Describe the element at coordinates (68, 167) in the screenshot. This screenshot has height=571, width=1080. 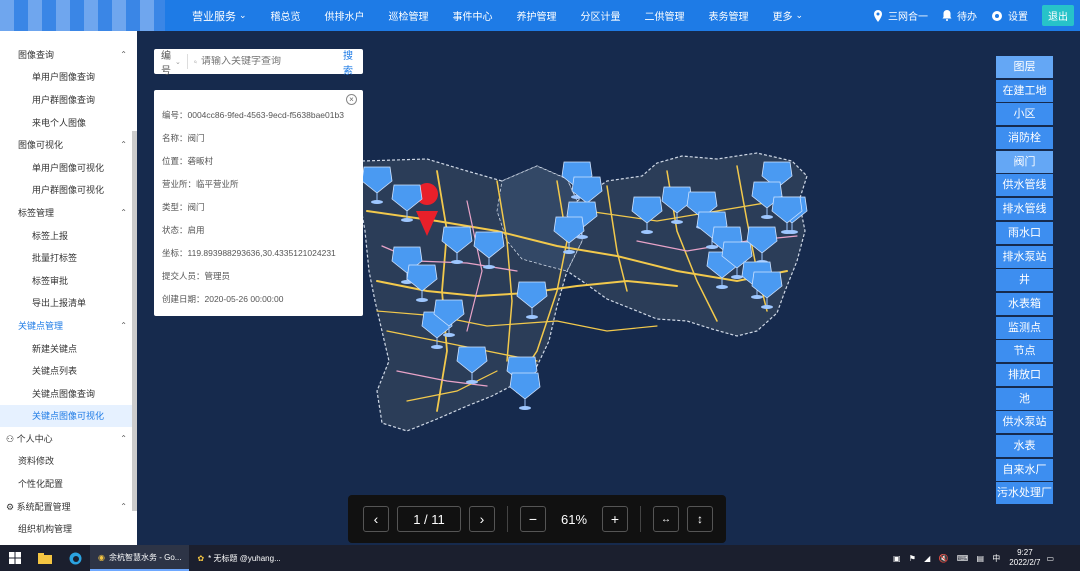
I see `sidebar-item: 单用户图像可视化` at that location.